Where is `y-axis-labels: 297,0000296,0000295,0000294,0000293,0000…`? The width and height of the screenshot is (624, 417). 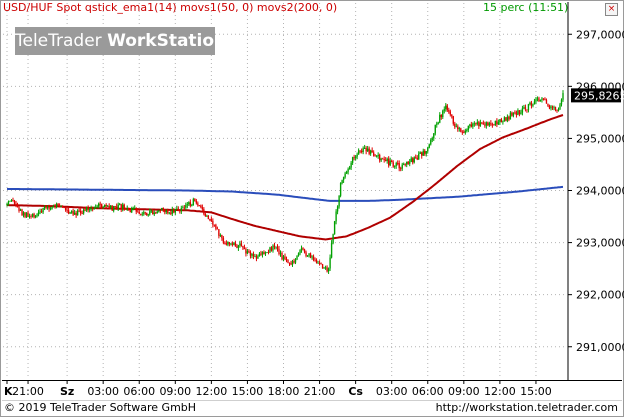
y-axis-labels: 297,0000296,0000295,0000294,0000293,0000… is located at coordinates (595, 191).